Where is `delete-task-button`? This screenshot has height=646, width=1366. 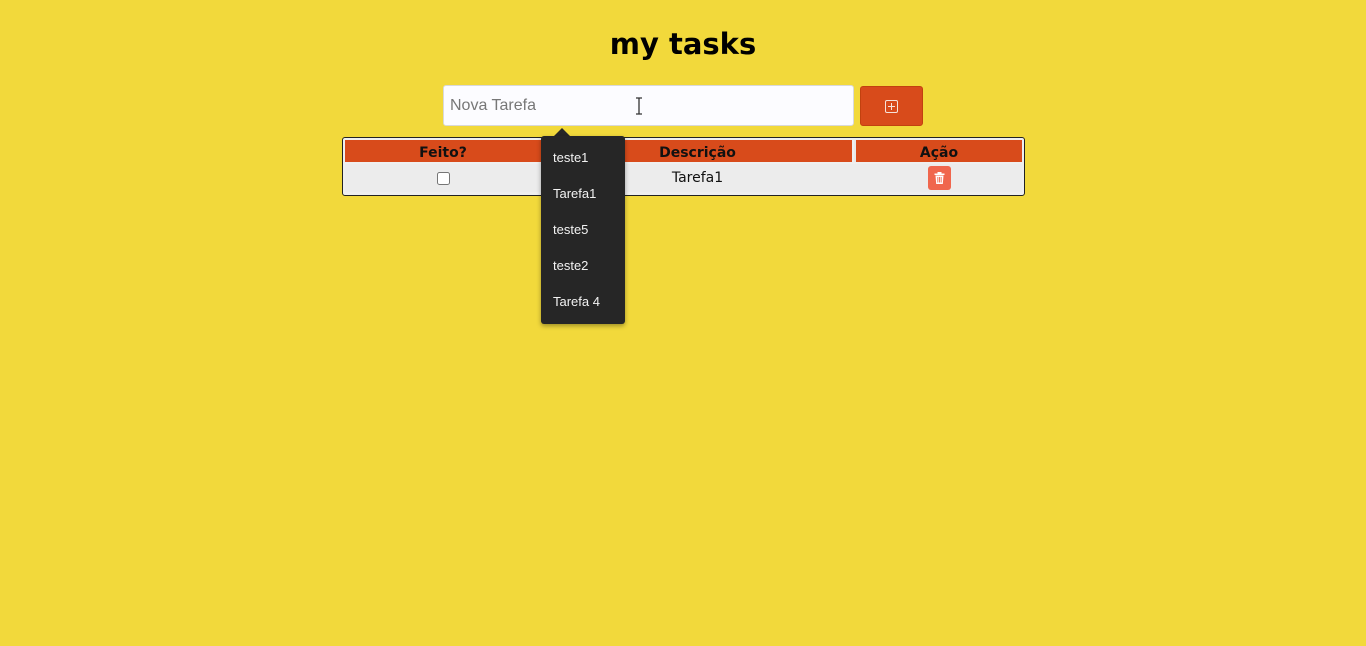
delete-task-button is located at coordinates (939, 178).